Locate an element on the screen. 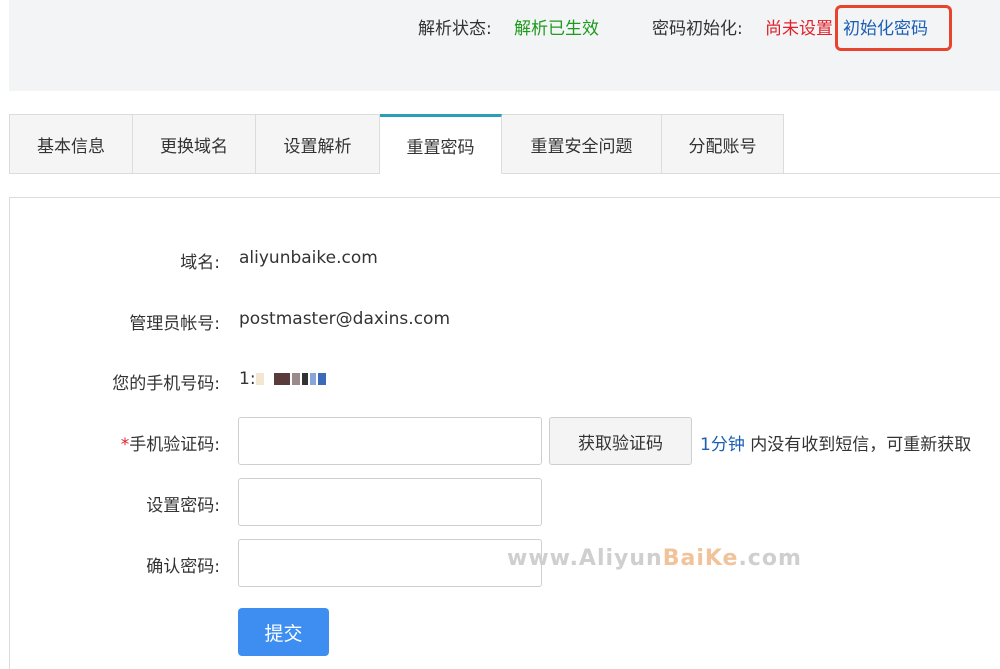 The image size is (1000, 669). sms-code-input is located at coordinates (390, 441).